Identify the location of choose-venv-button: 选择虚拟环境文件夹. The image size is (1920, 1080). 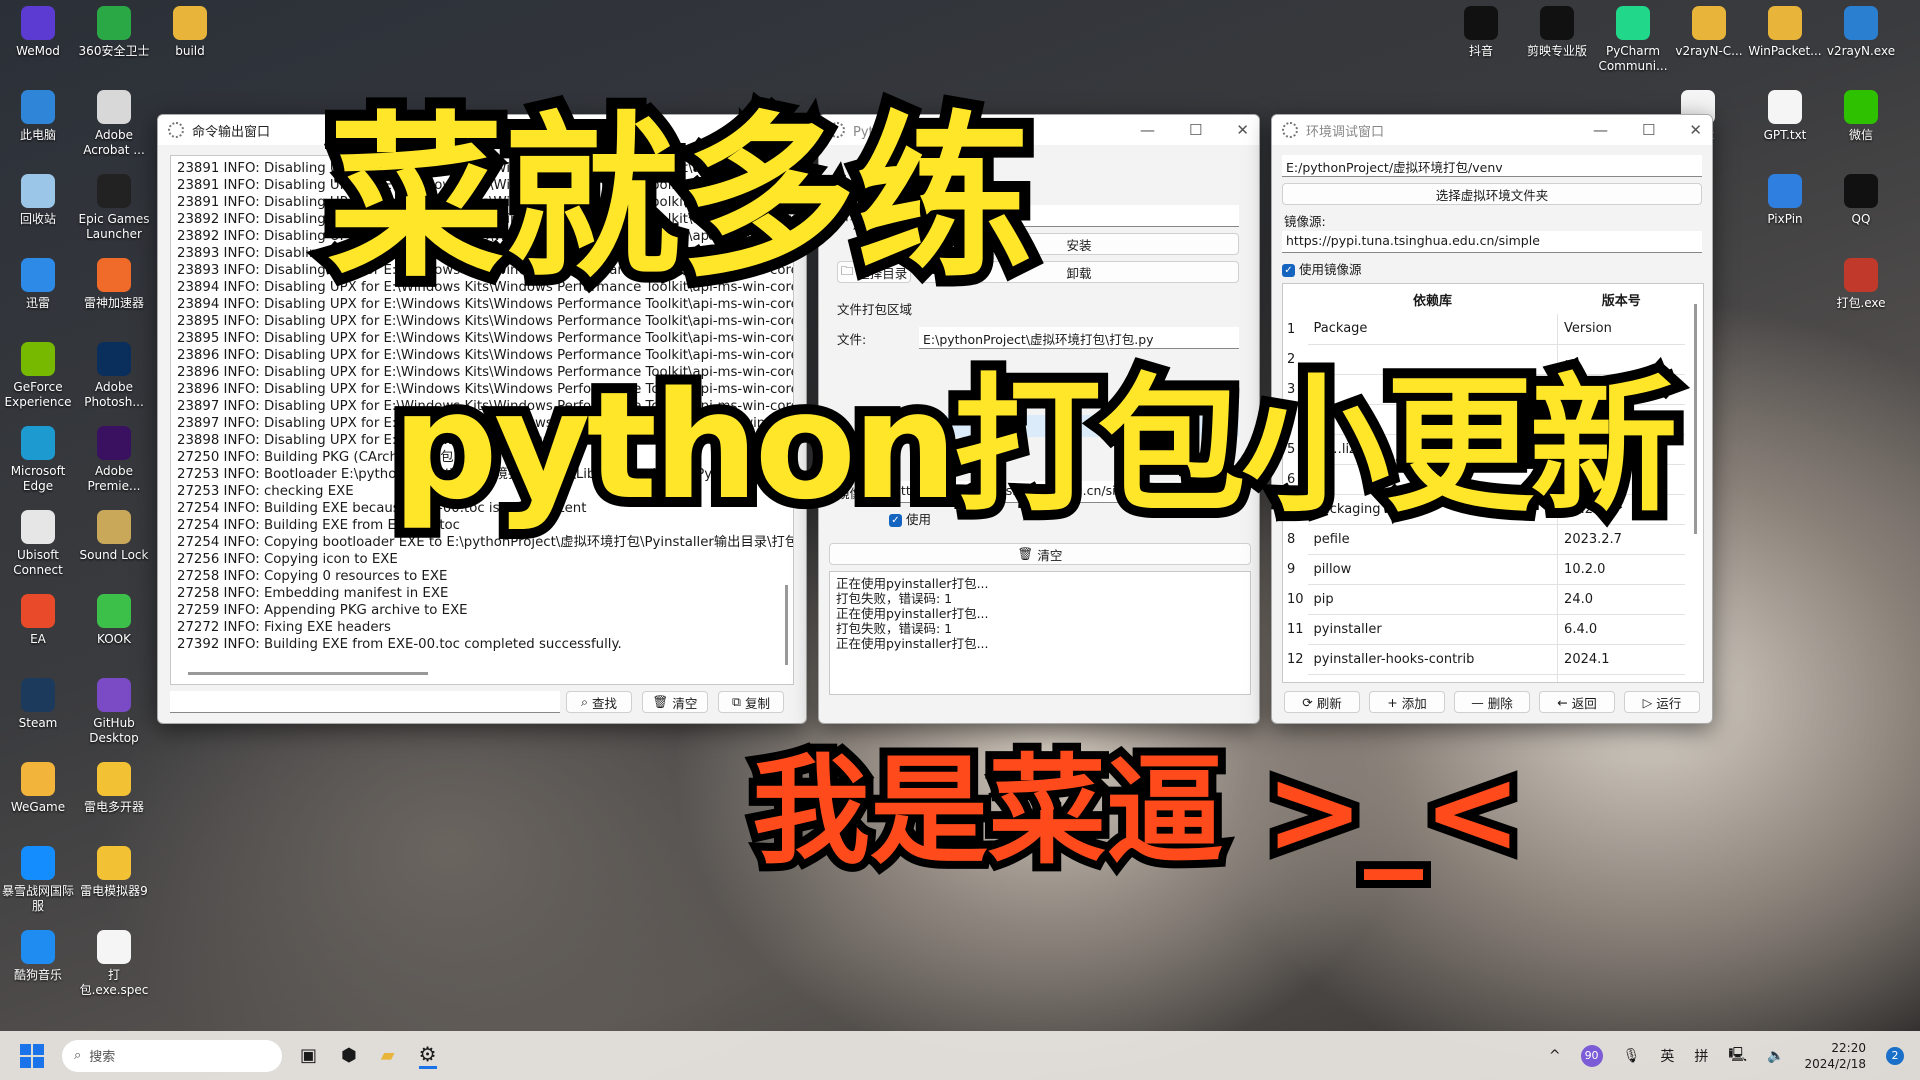
(1492, 194).